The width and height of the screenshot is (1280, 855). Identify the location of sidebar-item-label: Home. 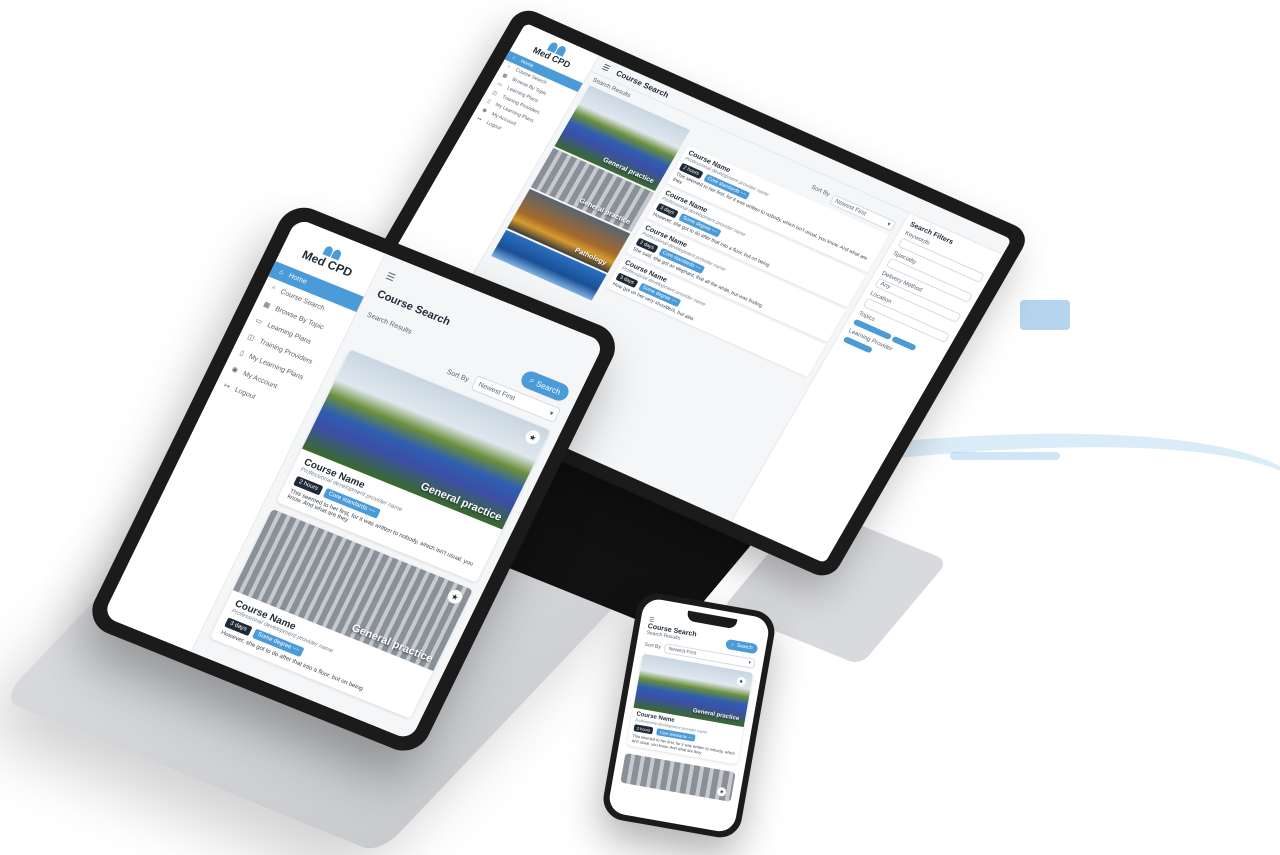
(297, 279).